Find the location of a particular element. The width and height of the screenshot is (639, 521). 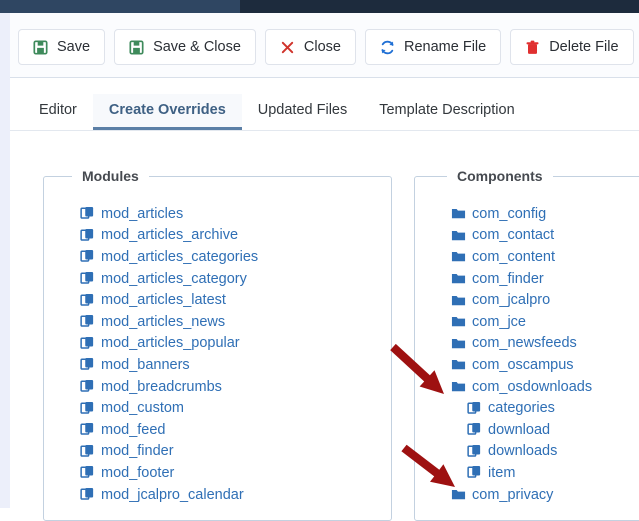

list-item: mod_articles_latest is located at coordinates (217, 300).